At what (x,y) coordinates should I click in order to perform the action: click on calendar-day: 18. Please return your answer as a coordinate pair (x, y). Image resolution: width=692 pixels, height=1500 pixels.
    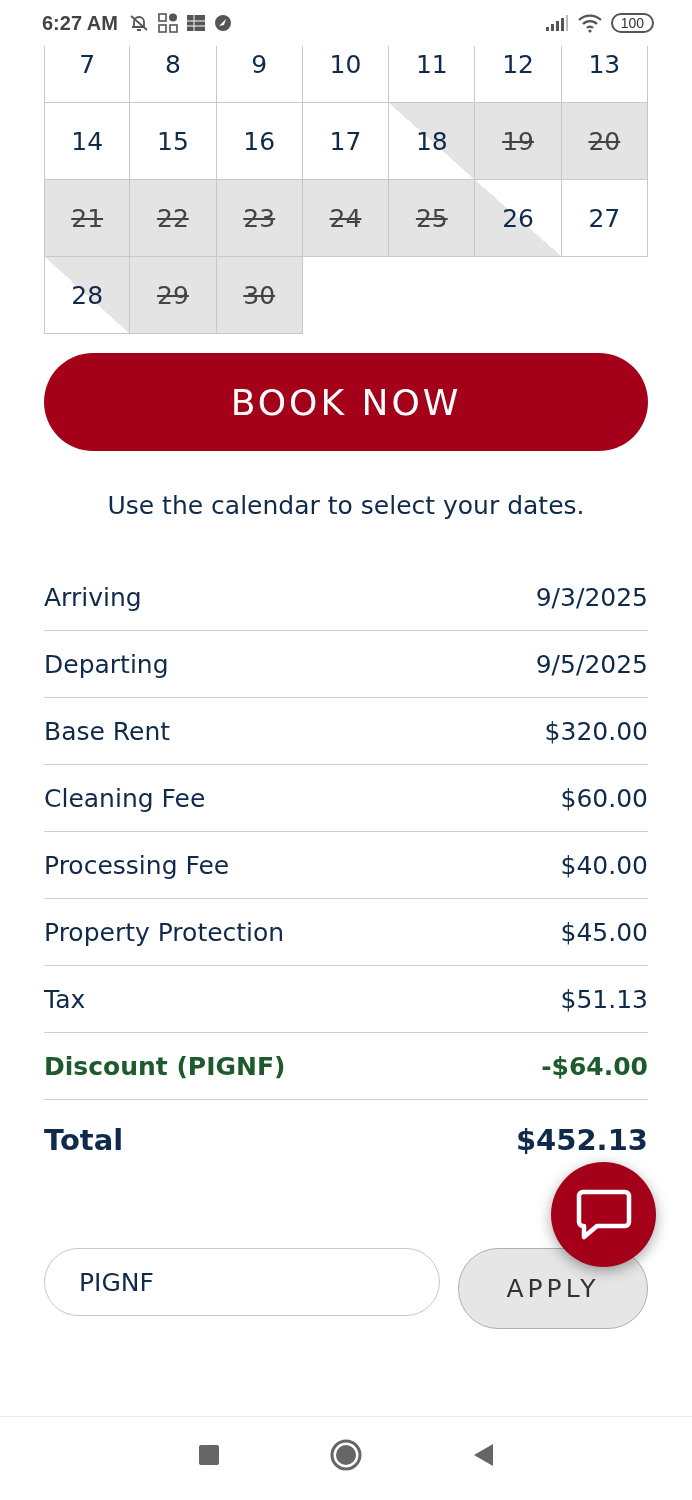
    Looking at the image, I should click on (432, 141).